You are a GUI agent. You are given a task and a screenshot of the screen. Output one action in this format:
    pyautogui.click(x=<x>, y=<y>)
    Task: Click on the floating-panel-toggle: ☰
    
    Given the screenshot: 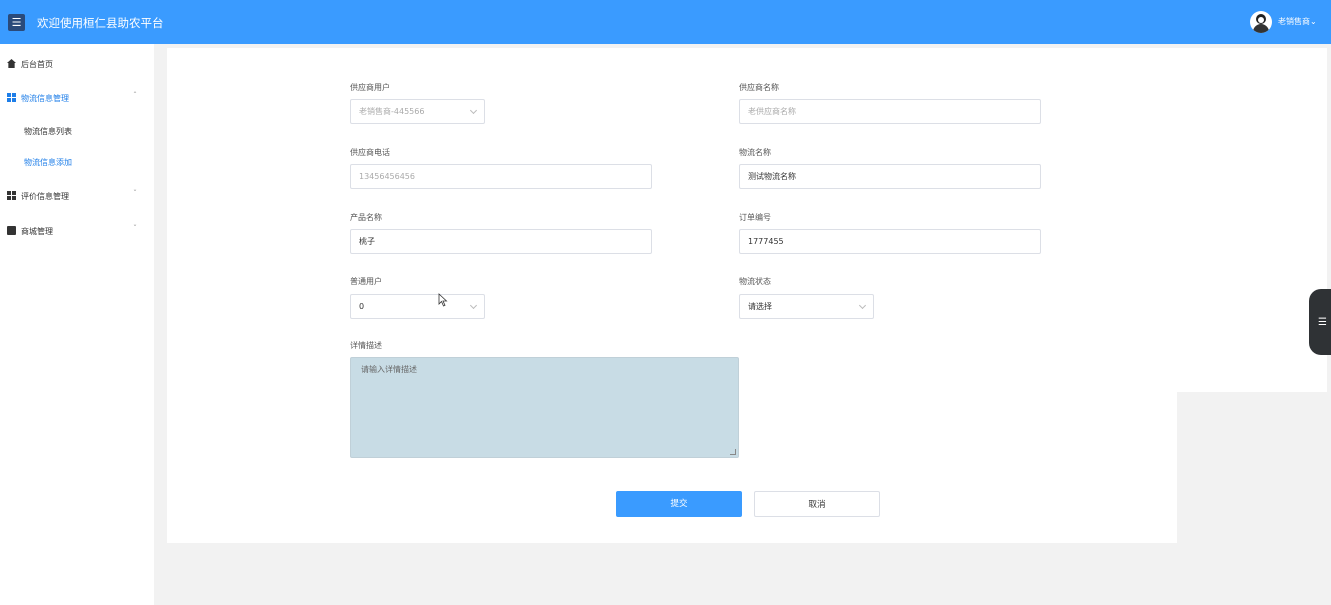 What is the action you would take?
    pyautogui.click(x=1320, y=322)
    